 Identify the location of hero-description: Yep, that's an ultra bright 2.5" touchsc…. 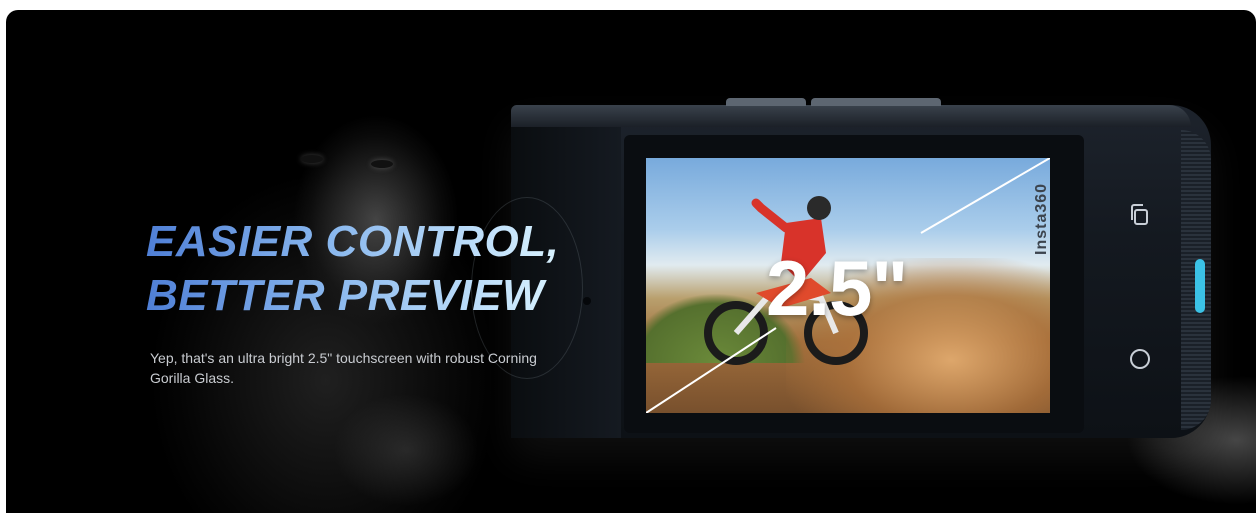
(343, 368).